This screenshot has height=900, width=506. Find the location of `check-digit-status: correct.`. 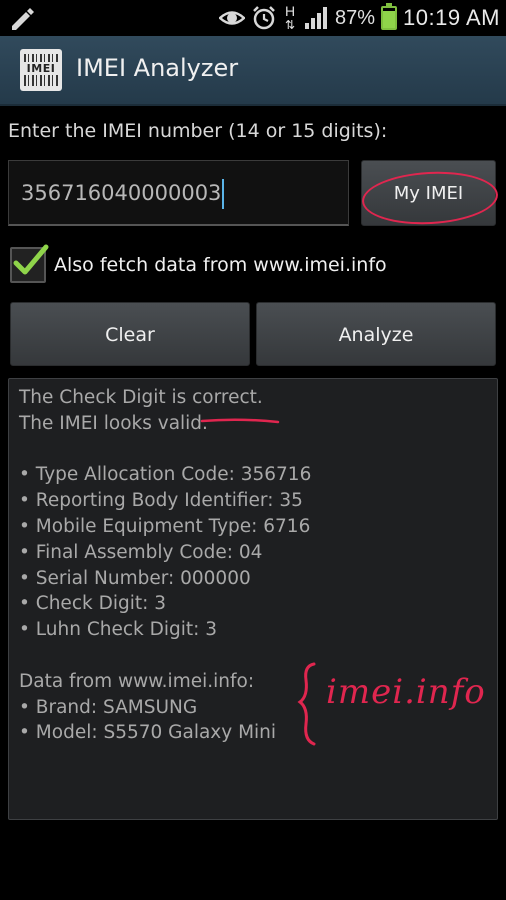

check-digit-status: correct. is located at coordinates (227, 397).